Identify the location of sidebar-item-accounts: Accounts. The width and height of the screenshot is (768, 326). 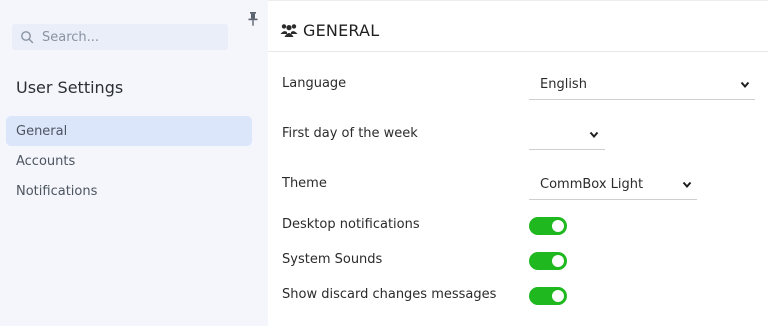
(129, 161).